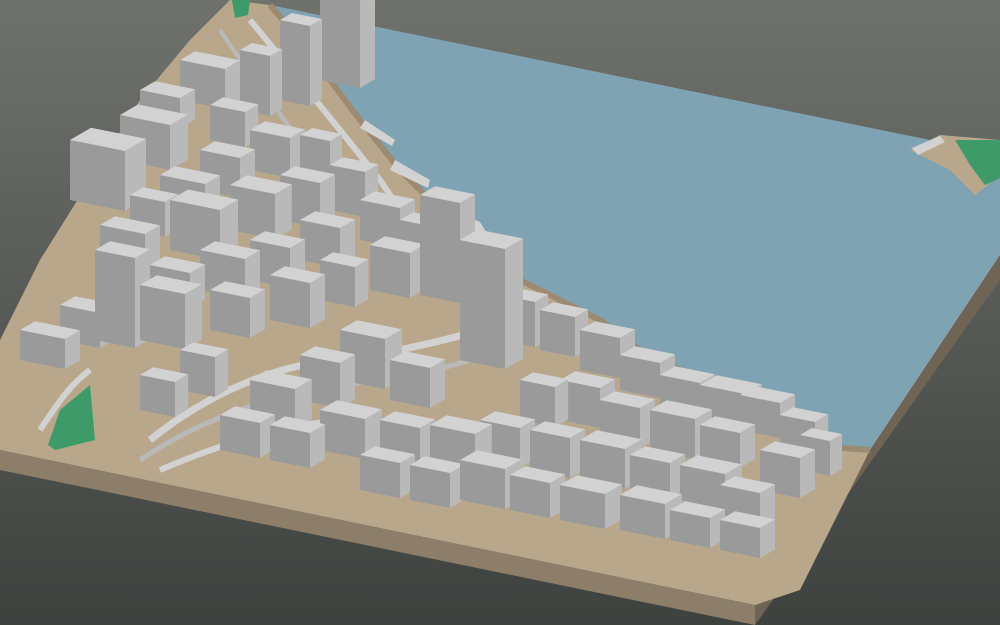 Image resolution: width=1000 pixels, height=625 pixels. I want to click on building-45-front, so click(157, 396).